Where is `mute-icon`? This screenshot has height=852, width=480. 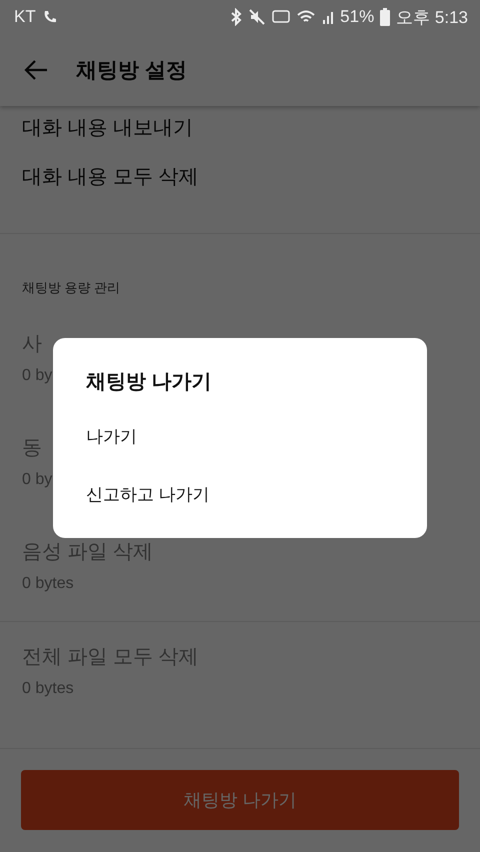 mute-icon is located at coordinates (257, 17).